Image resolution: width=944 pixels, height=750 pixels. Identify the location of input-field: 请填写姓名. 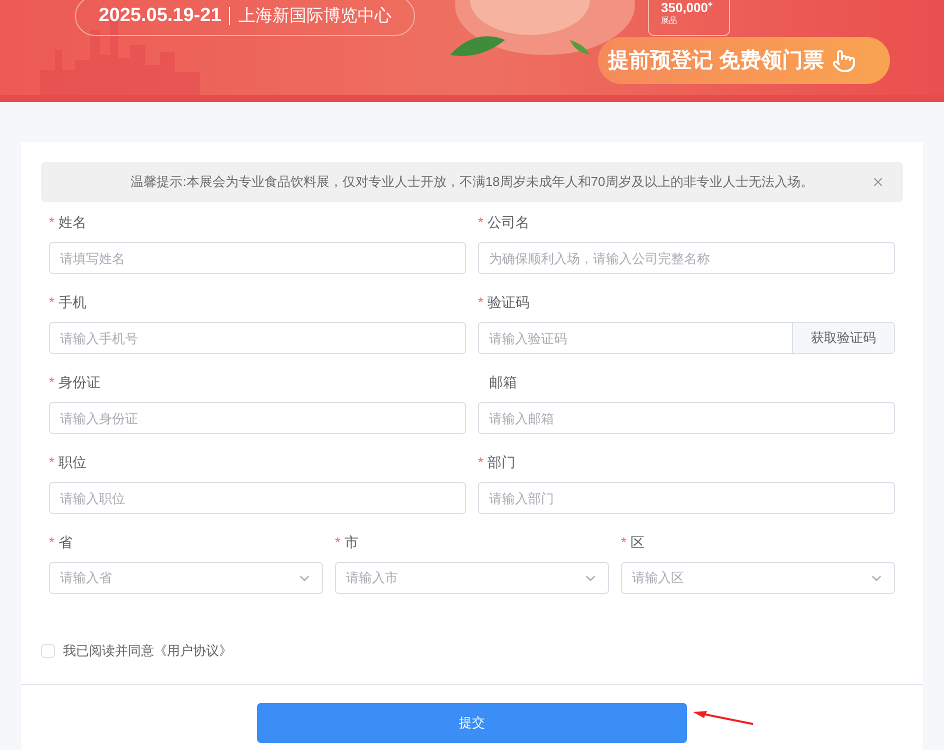
(257, 258).